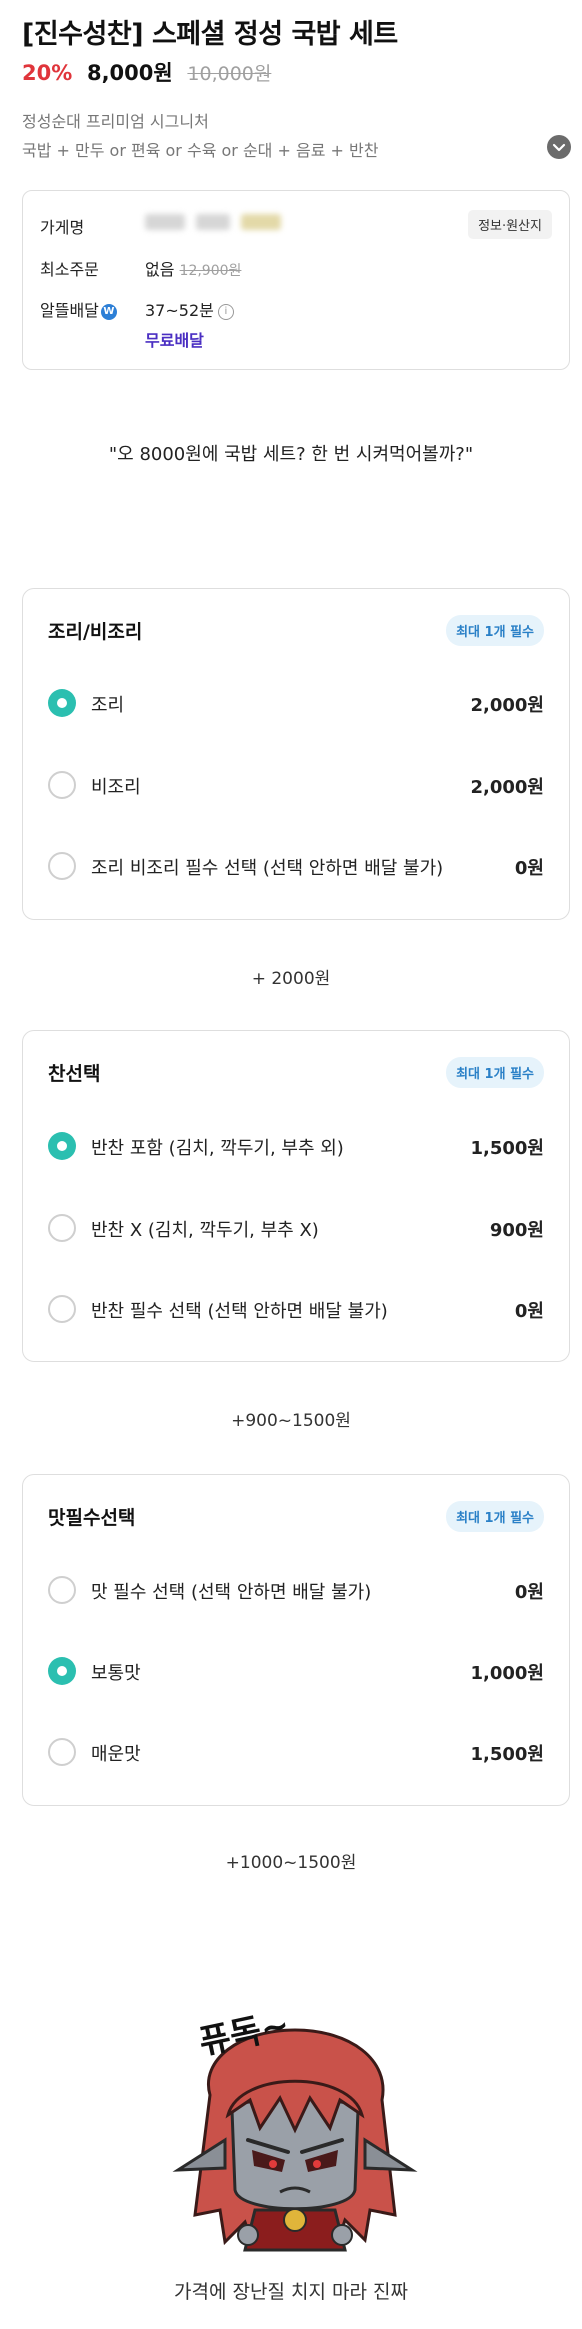  Describe the element at coordinates (47, 73) in the screenshot. I see `discount-rate: 20%` at that location.